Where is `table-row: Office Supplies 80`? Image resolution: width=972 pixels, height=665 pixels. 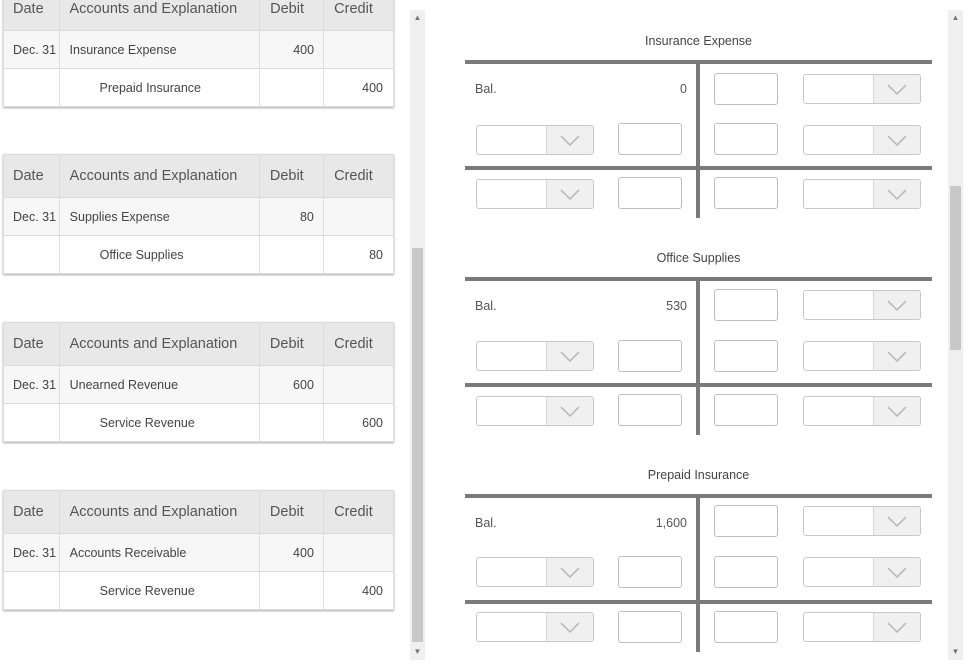 table-row: Office Supplies 80 is located at coordinates (199, 254).